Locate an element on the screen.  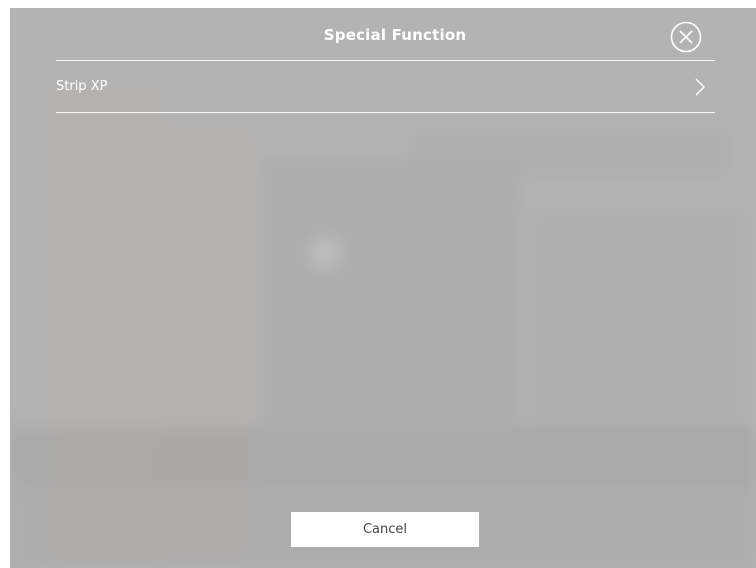
close-button is located at coordinates (686, 37).